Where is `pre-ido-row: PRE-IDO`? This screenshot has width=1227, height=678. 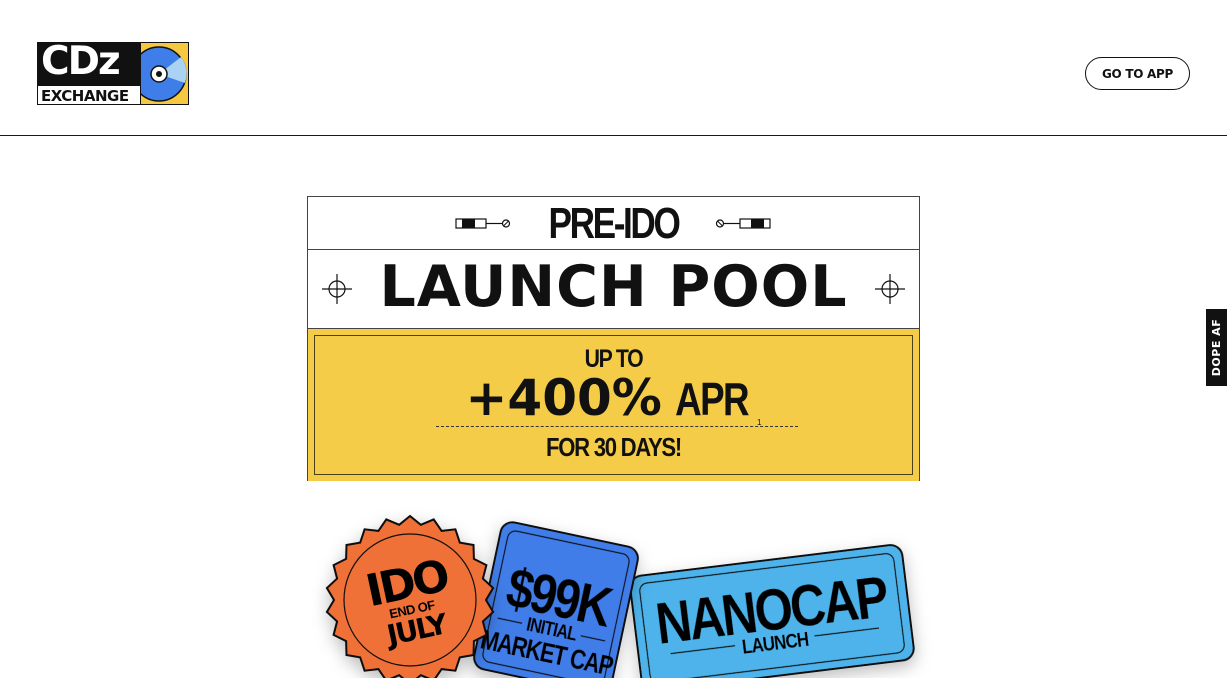
pre-ido-row: PRE-IDO is located at coordinates (613, 223).